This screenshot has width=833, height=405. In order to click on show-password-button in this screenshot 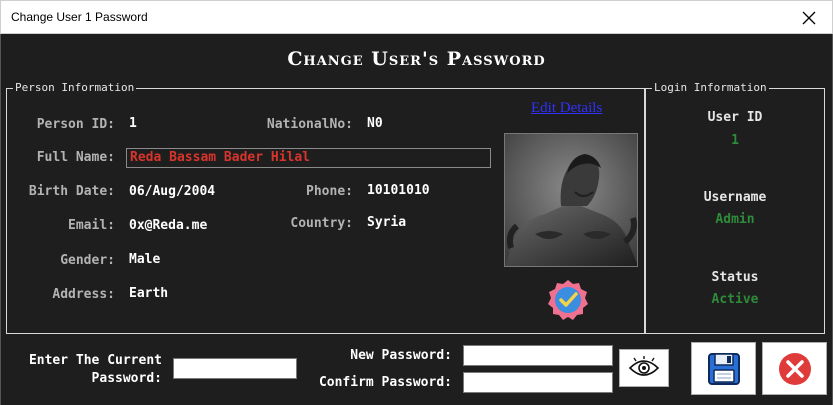, I will do `click(644, 368)`.